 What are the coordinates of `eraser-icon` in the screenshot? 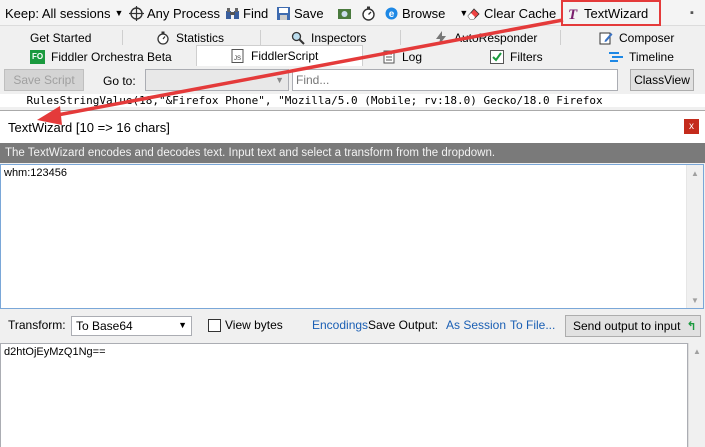 It's located at (473, 13).